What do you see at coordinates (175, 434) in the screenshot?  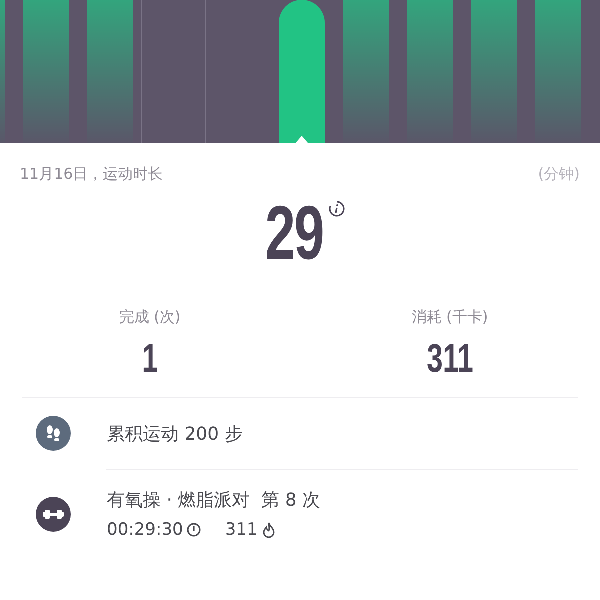 I see `record-title: 累积运动 200 步` at bounding box center [175, 434].